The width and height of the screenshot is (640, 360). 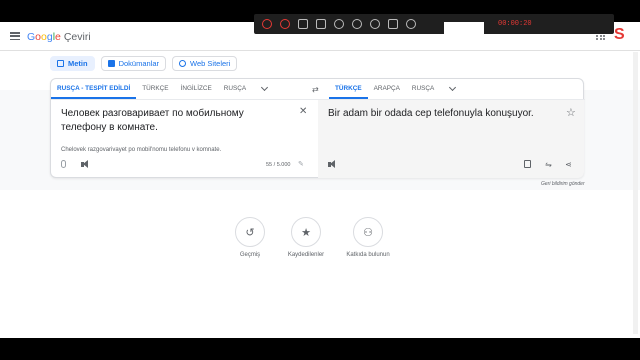 What do you see at coordinates (183, 63) in the screenshot?
I see `globe-icon` at bounding box center [183, 63].